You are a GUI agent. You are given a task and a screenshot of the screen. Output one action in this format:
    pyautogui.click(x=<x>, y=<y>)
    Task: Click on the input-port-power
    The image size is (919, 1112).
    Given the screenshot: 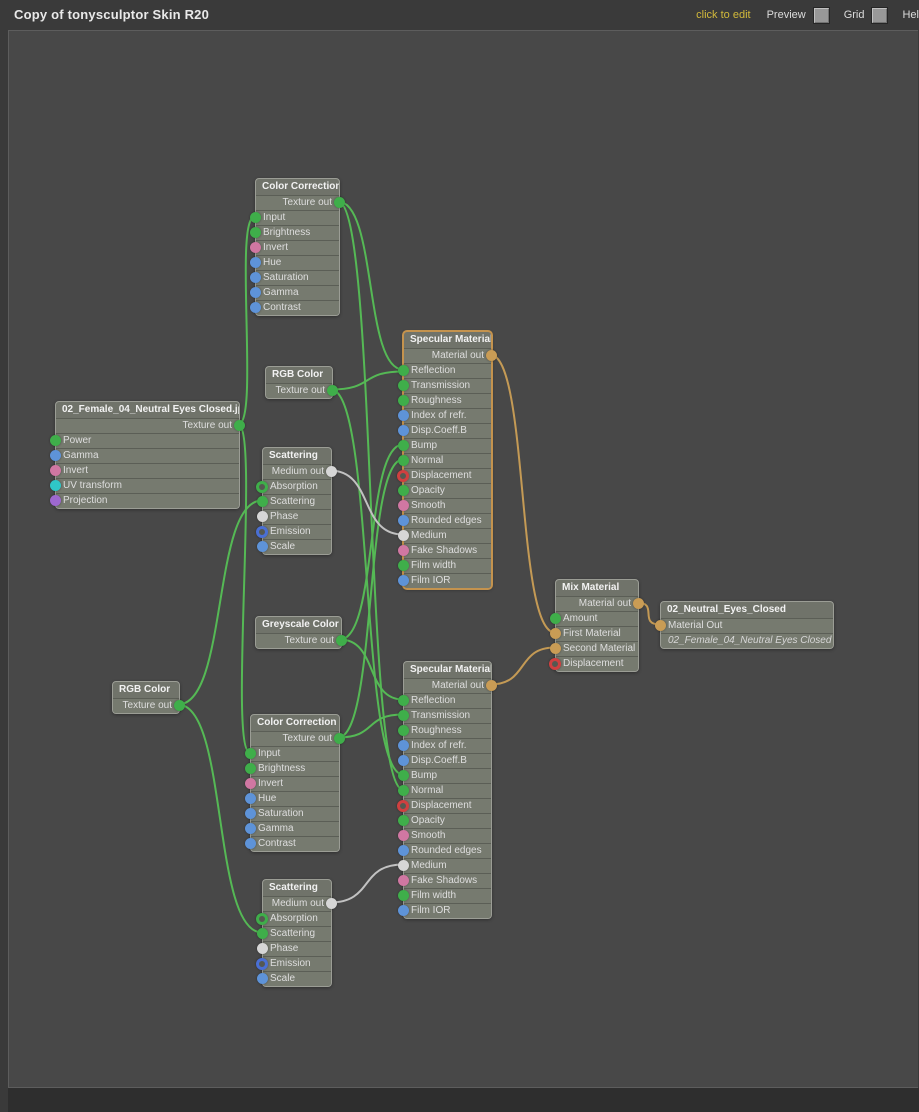 What is the action you would take?
    pyautogui.click(x=55, y=440)
    